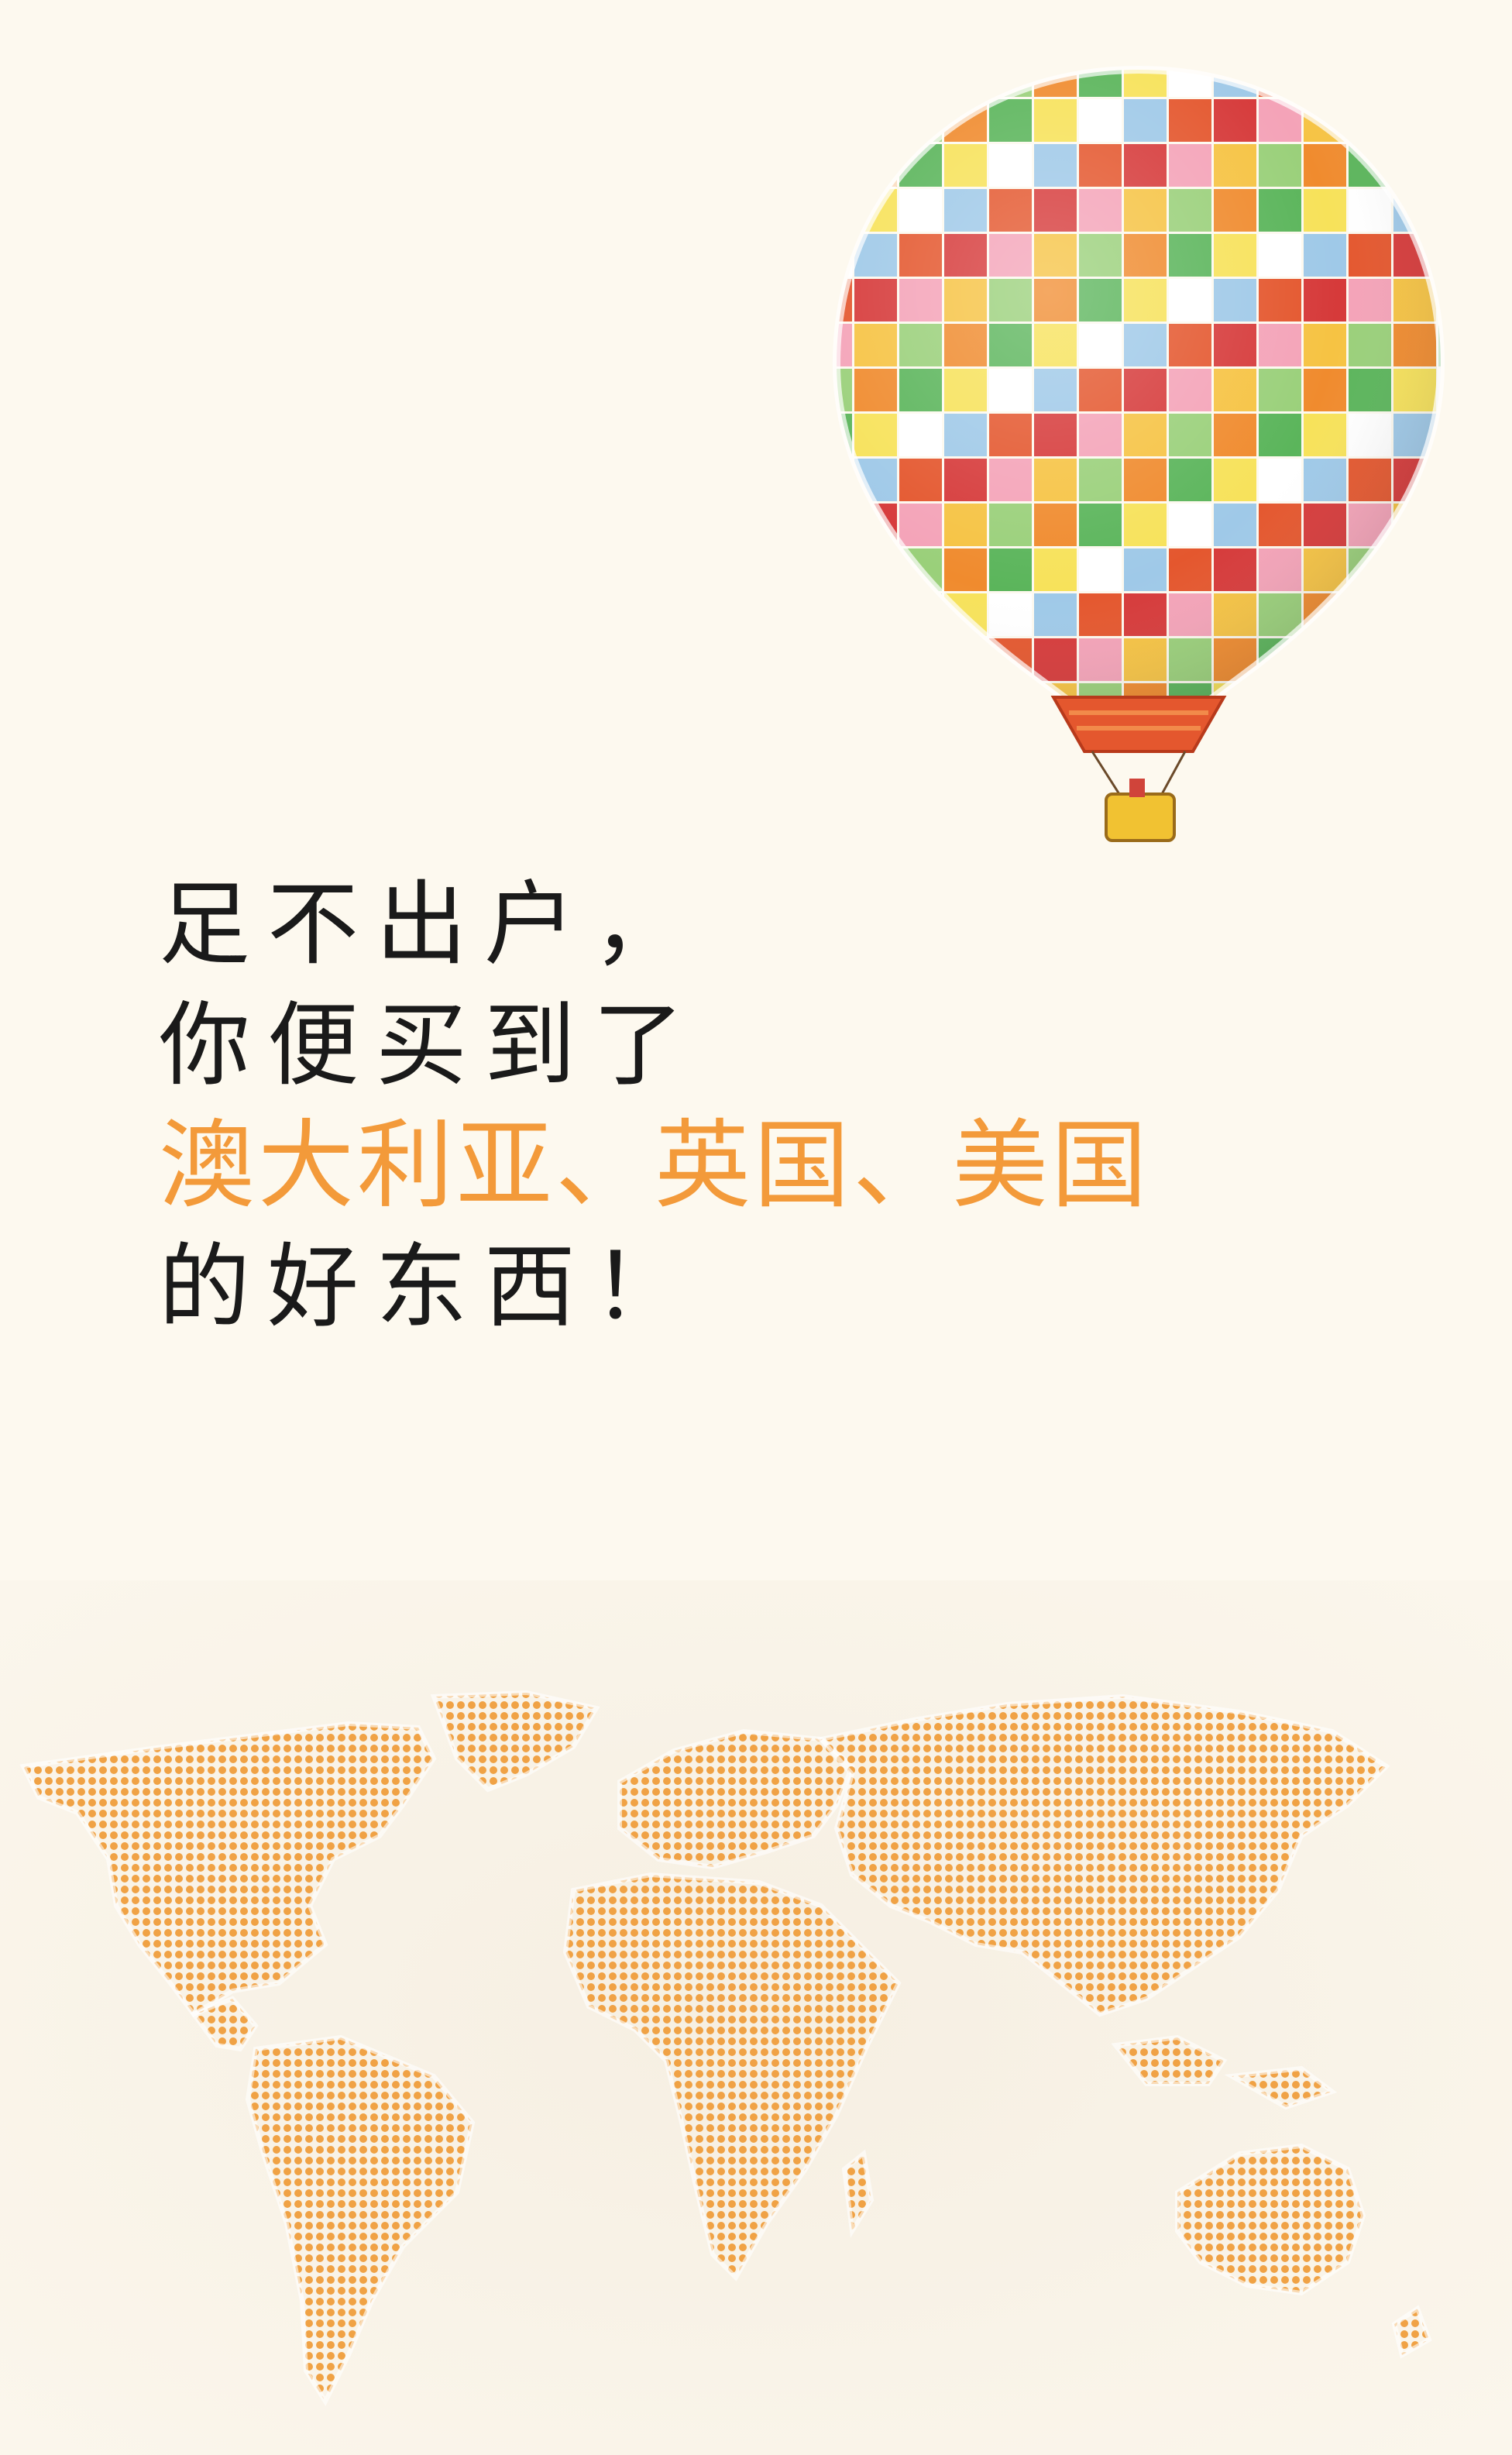 This screenshot has height=2455, width=1512. What do you see at coordinates (1138, 453) in the screenshot?
I see `hot-air-balloon-illustration` at bounding box center [1138, 453].